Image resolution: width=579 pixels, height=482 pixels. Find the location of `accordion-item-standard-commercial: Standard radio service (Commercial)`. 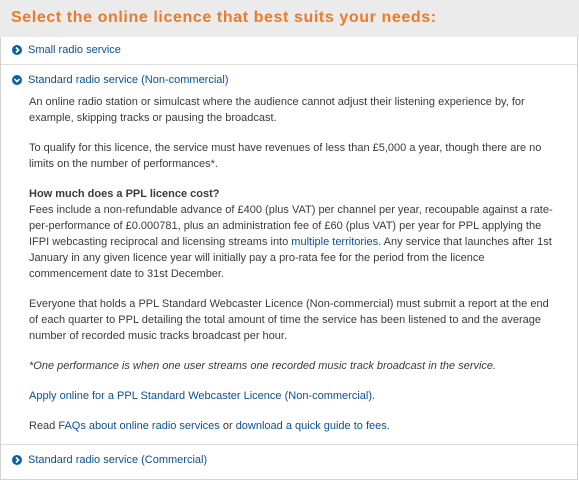

accordion-item-standard-commercial: Standard radio service (Commercial) is located at coordinates (289, 459).